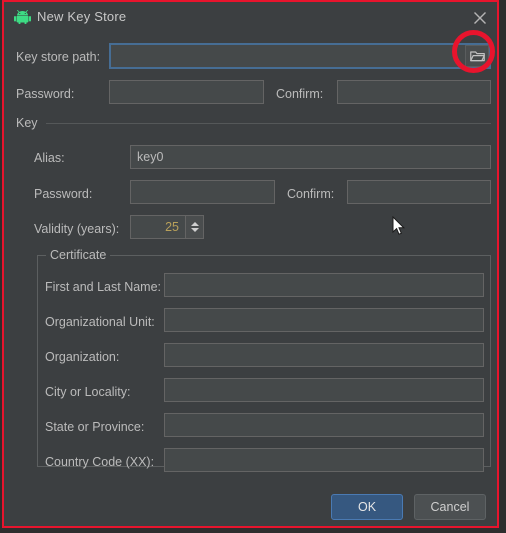 The image size is (506, 533). I want to click on close-icon, so click(480, 18).